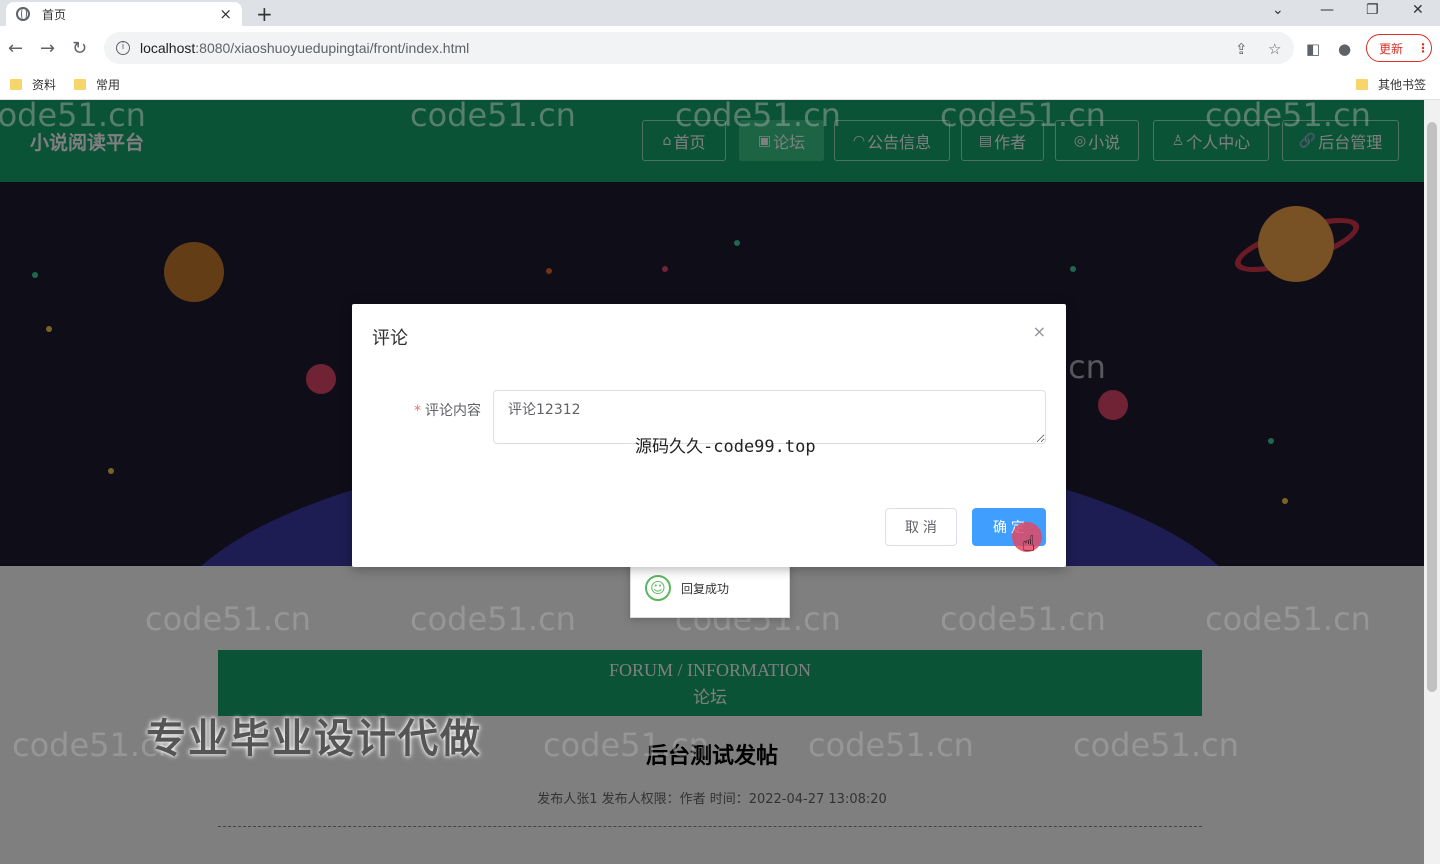 The image size is (1440, 864). What do you see at coordinates (47, 48) in the screenshot?
I see `forward-icon: →` at bounding box center [47, 48].